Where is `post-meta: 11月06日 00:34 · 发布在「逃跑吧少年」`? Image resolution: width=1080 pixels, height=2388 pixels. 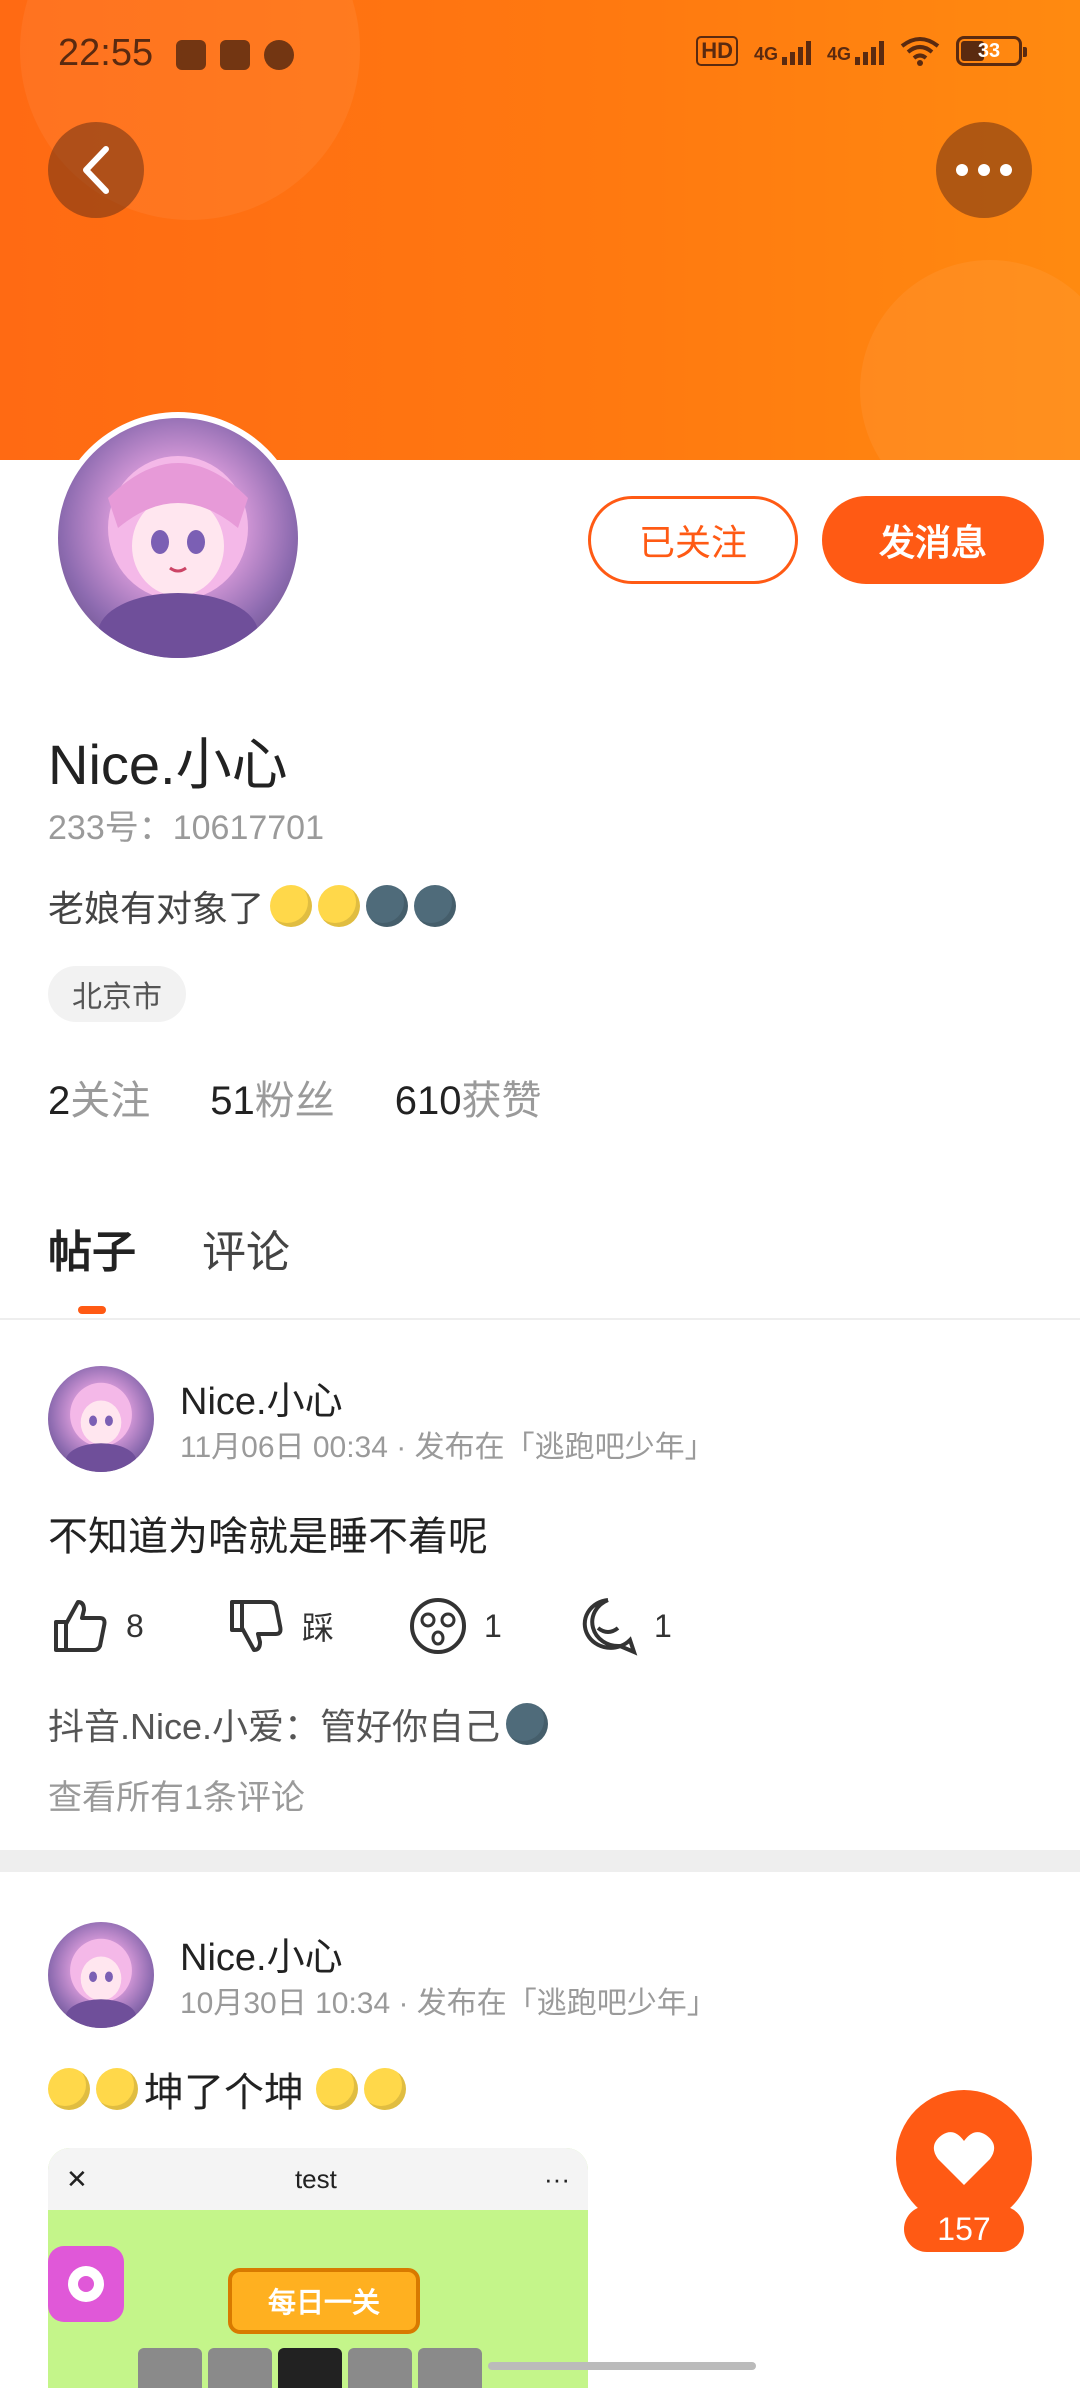
post-meta: 11月06日 00:34 · 发布在「逃跑吧少年」 is located at coordinates (447, 1447).